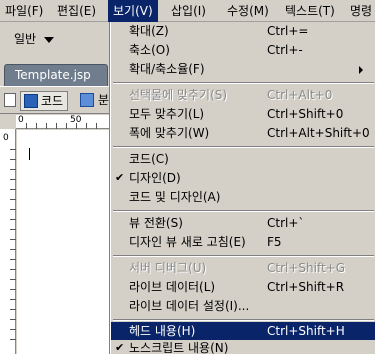 The image size is (375, 354). What do you see at coordinates (53, 75) in the screenshot?
I see `document-tab-title: Template.jsp` at bounding box center [53, 75].